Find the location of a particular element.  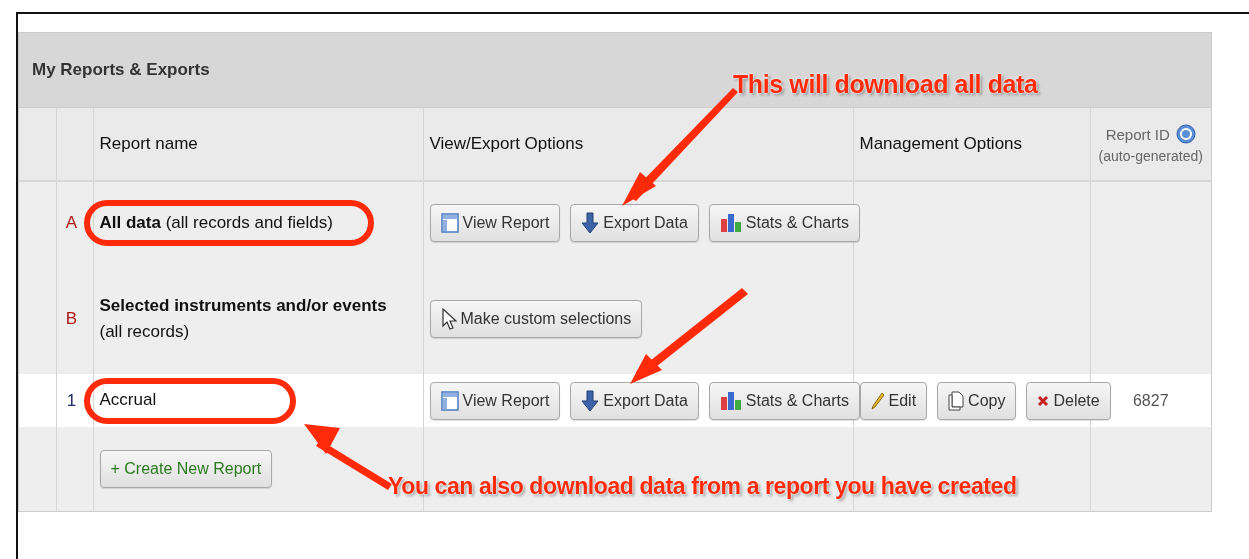

column-header: View/Export Options is located at coordinates (506, 143).